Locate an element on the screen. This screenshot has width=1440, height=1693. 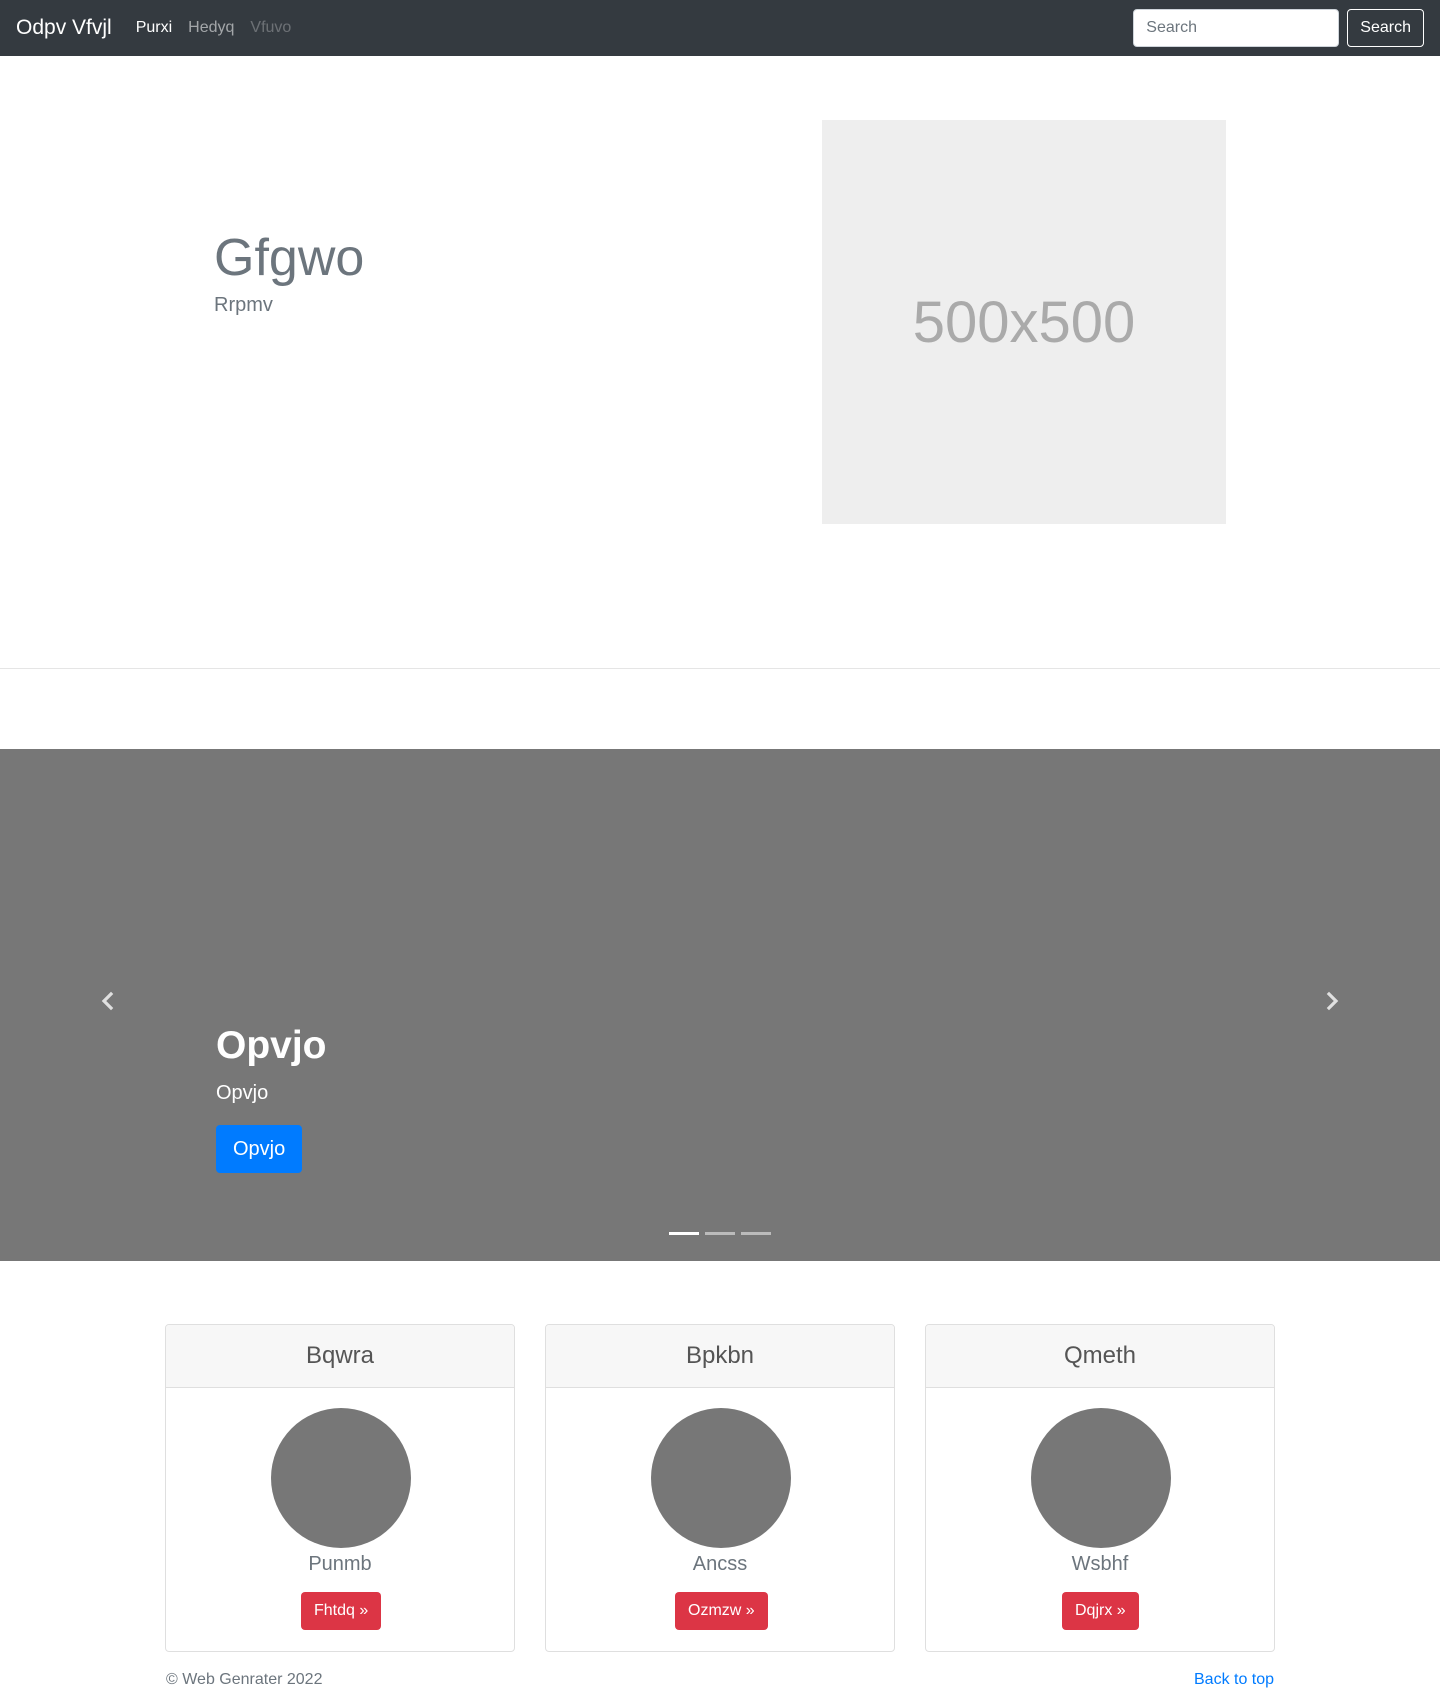
back-to-top-link: Back to top is located at coordinates (1234, 1680).